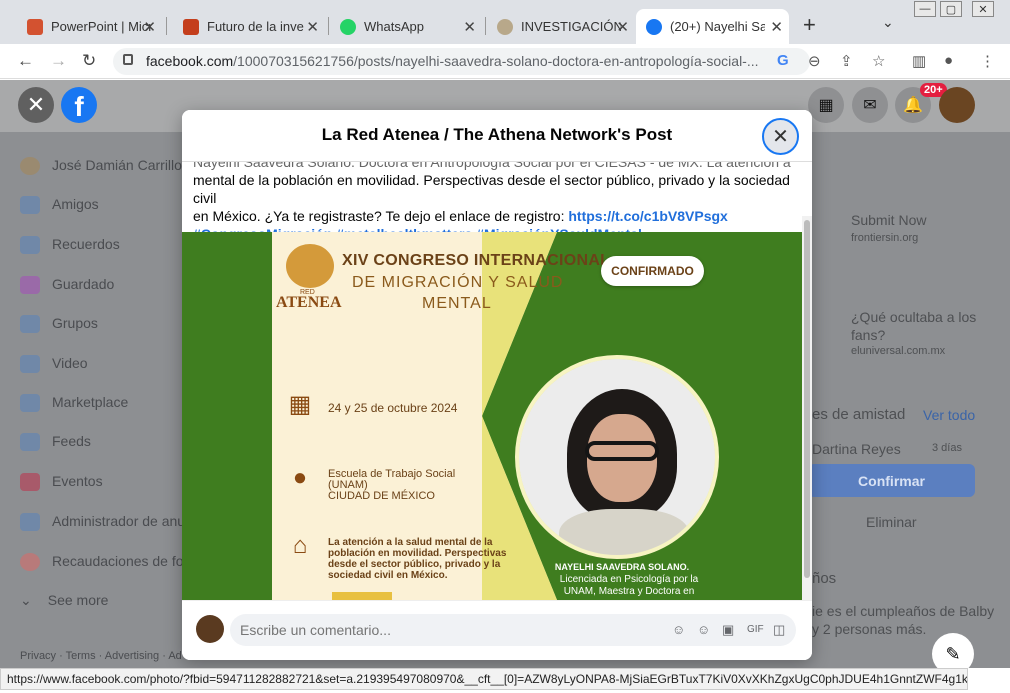 Image resolution: width=1010 pixels, height=693 pixels. What do you see at coordinates (561, 26) in the screenshot?
I see `tab-investigacion: INVESTIGACIÓN ✕` at bounding box center [561, 26].